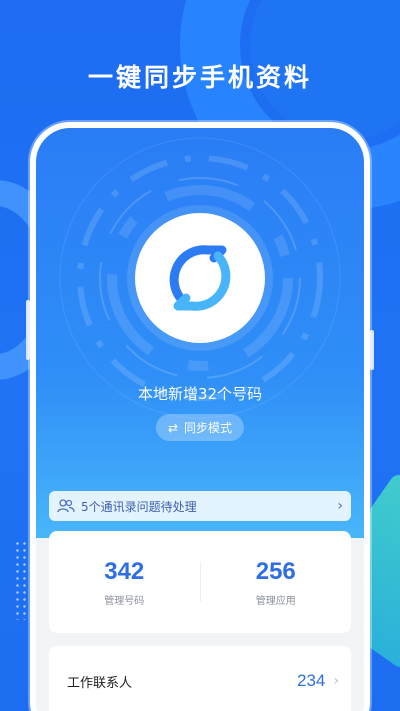  I want to click on stat-caption: 管理应用, so click(275, 601).